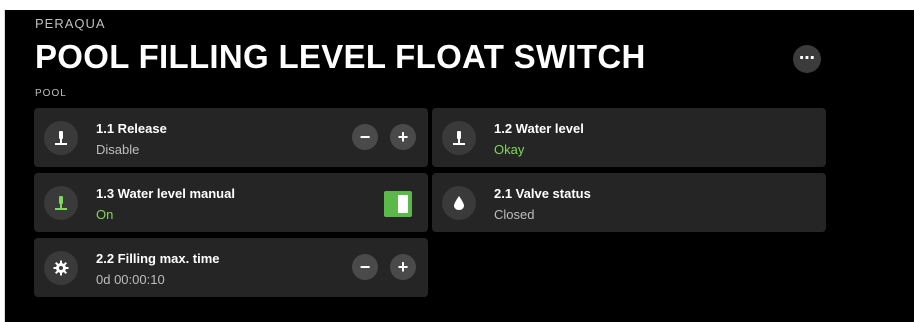  I want to click on page-title: POOL FILLING LEVEL FLOAT SWITCH, so click(340, 56).